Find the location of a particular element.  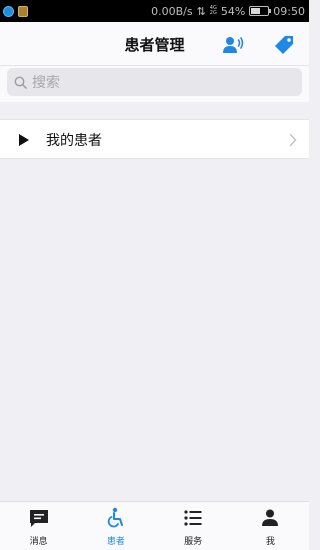

chat-icon is located at coordinates (38, 518).